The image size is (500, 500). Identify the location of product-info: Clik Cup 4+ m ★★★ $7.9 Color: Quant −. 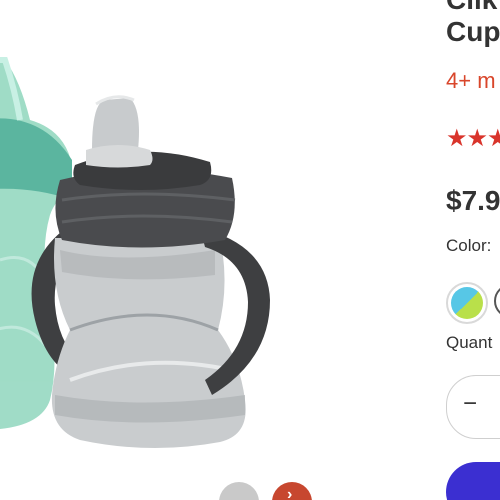
(473, 250).